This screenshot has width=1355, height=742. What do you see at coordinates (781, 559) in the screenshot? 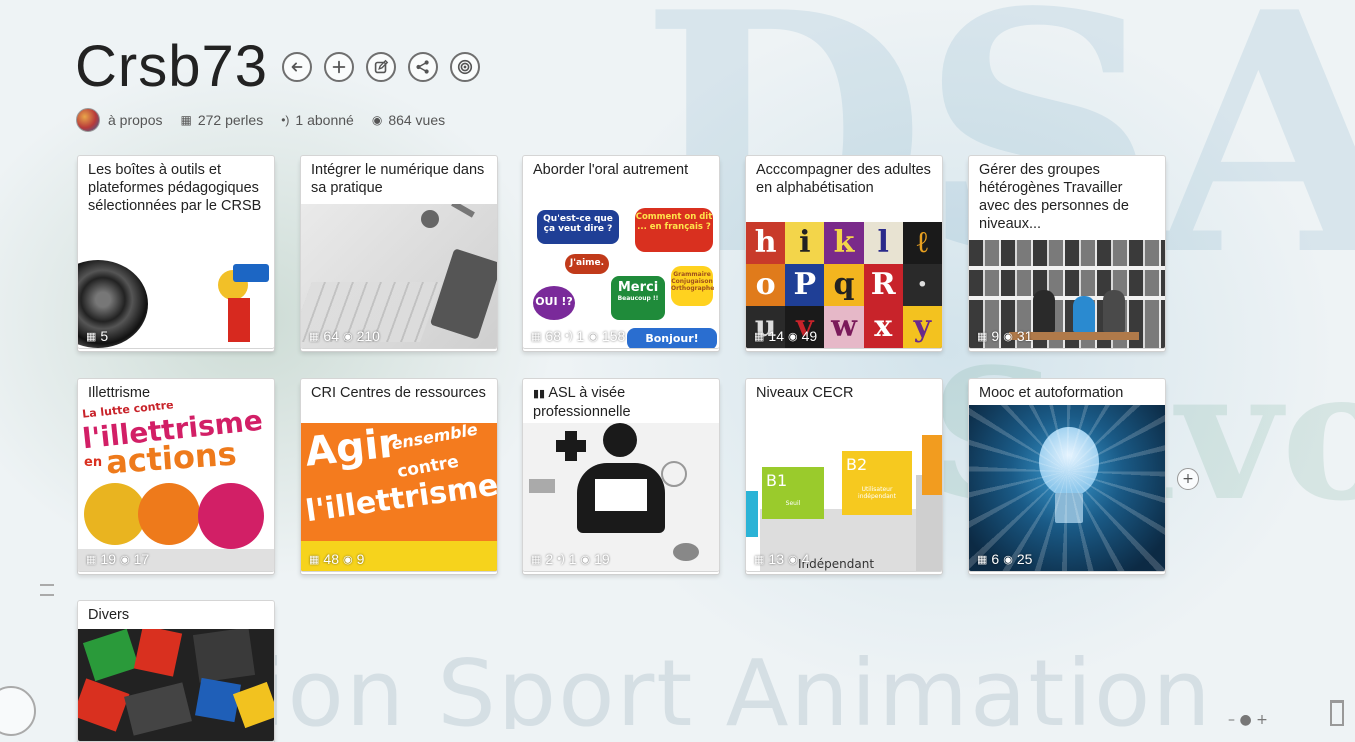
I see `card-stats: ▦ 13 ◉ 4` at bounding box center [781, 559].